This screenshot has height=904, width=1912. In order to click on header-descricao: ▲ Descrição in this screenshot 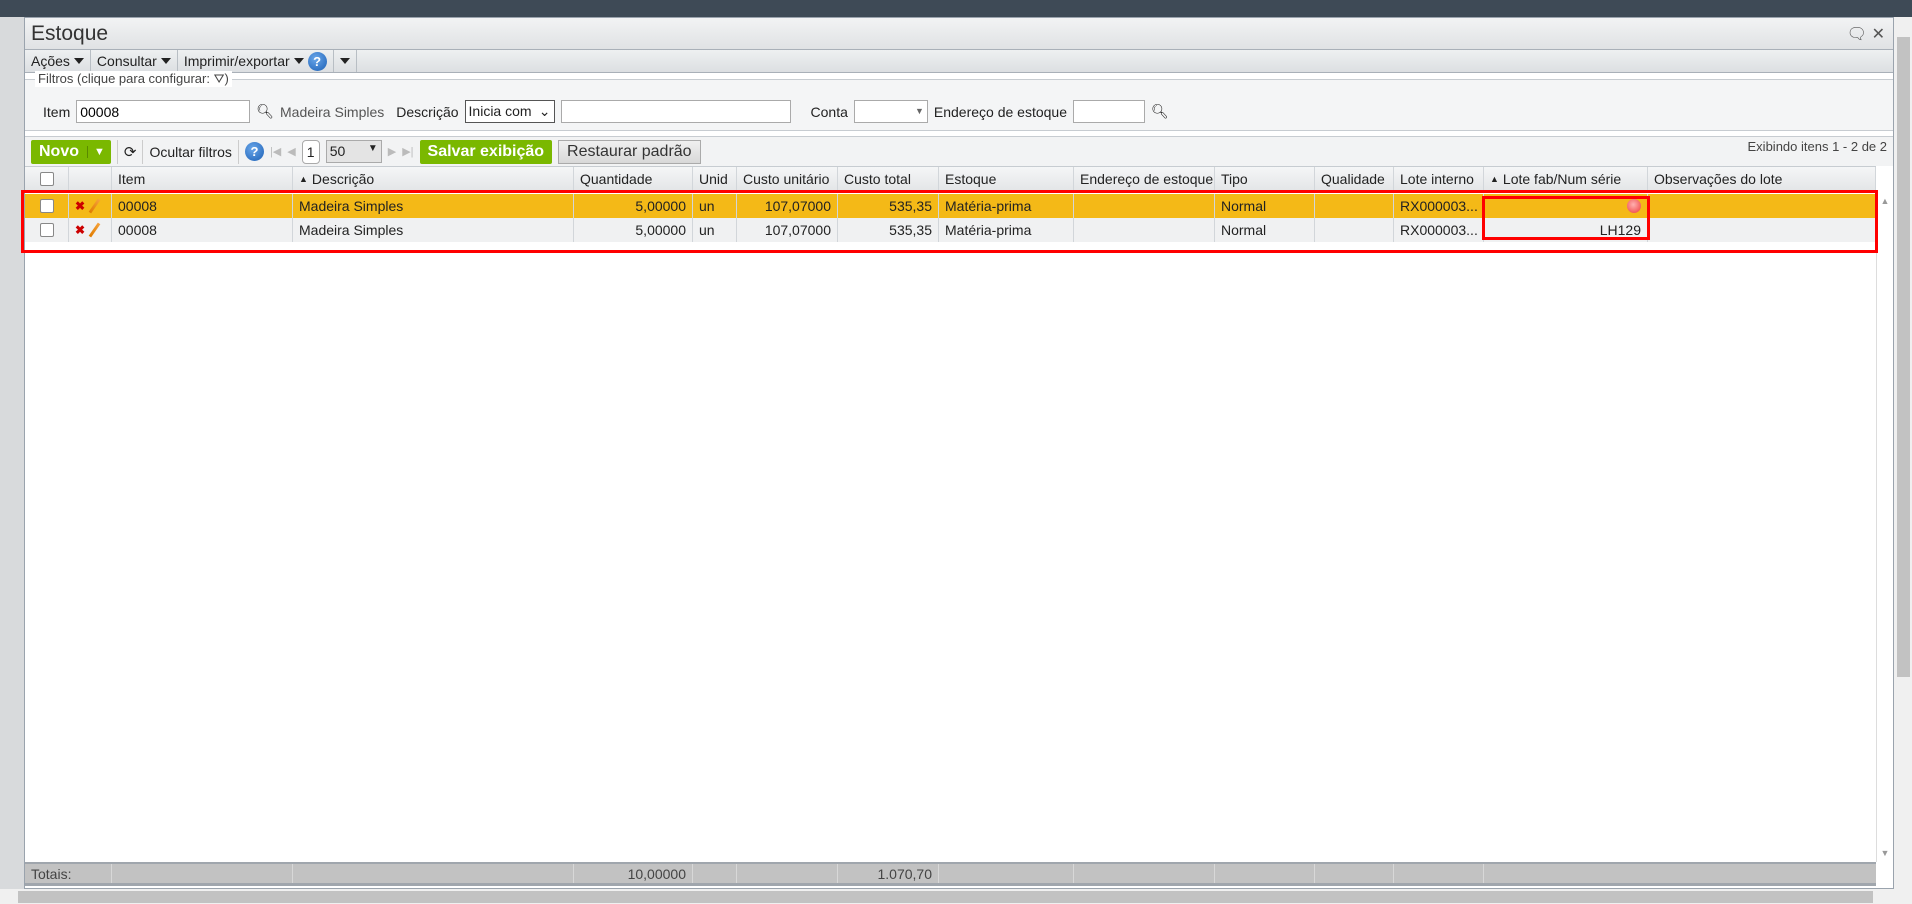, I will do `click(433, 179)`.